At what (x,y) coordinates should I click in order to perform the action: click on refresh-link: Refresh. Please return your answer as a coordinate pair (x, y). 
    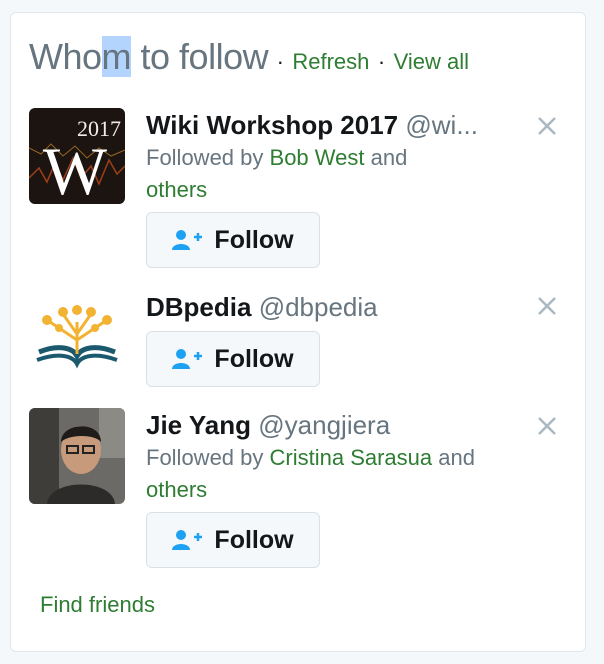
    Looking at the image, I should click on (330, 61).